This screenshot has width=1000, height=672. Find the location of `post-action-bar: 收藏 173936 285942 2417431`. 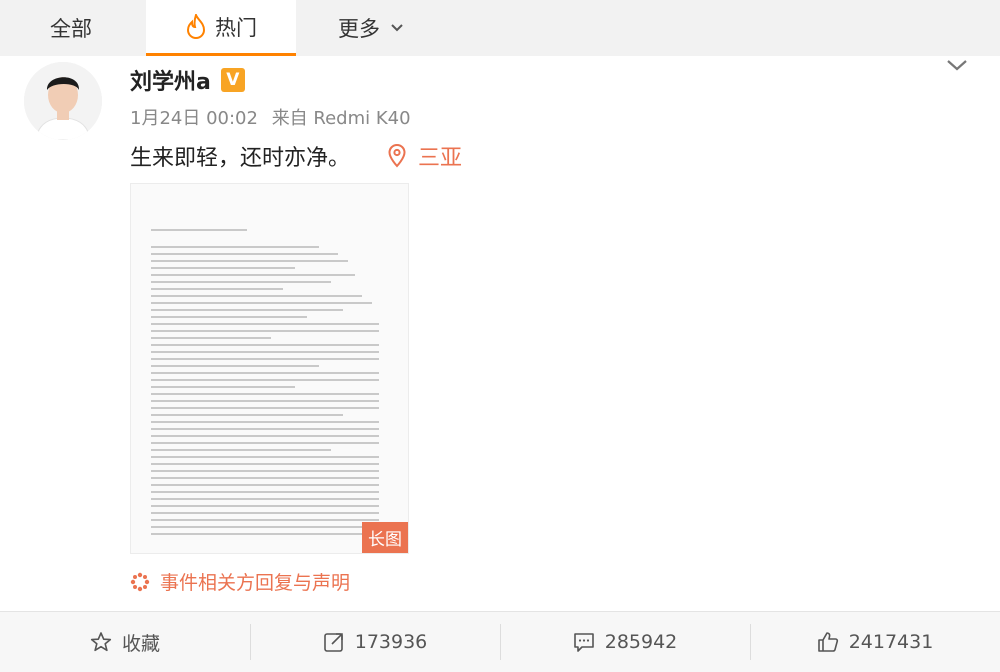

post-action-bar: 收藏 173936 285942 2417431 is located at coordinates (500, 641).